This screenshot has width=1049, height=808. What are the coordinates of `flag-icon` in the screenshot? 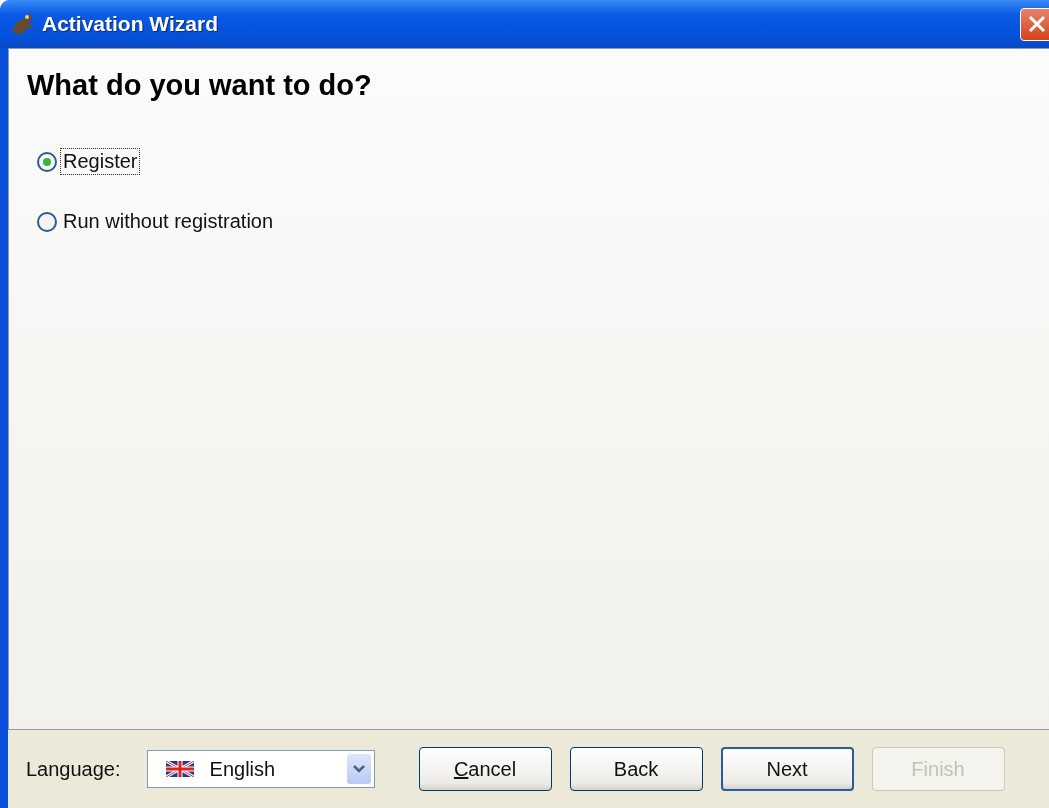 It's located at (179, 769).